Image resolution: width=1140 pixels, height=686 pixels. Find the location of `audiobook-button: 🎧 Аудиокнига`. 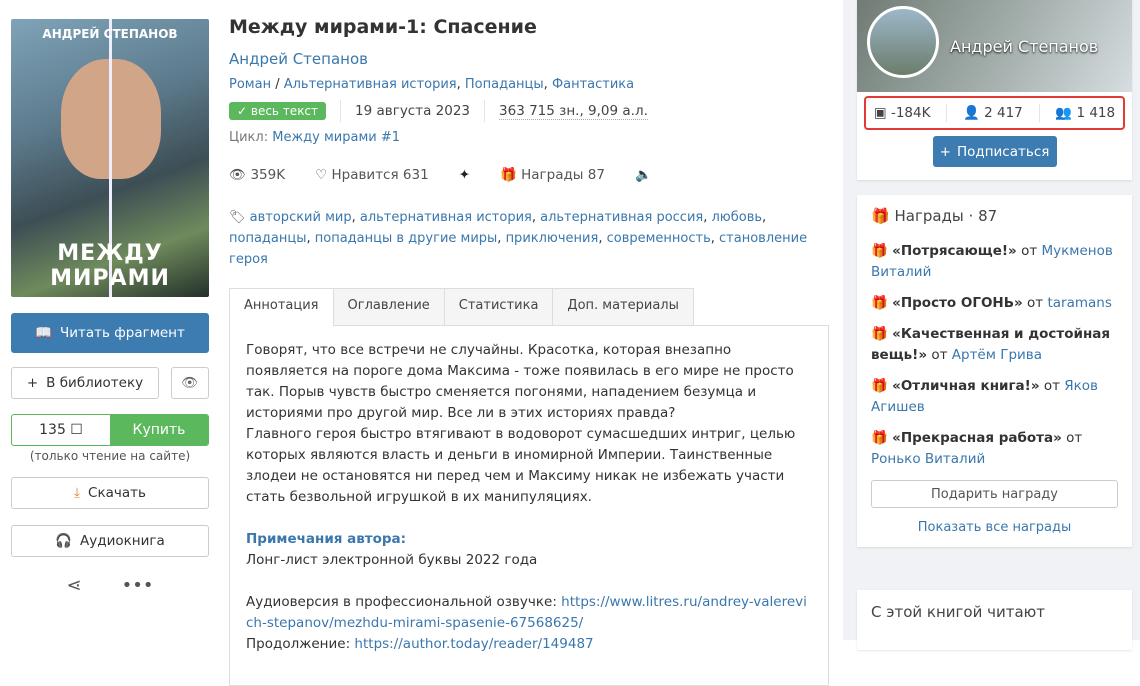

audiobook-button: 🎧 Аудиокнига is located at coordinates (110, 541).